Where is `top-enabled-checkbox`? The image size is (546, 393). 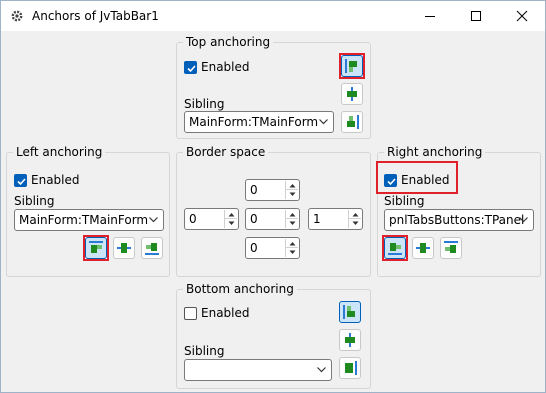
top-enabled-checkbox is located at coordinates (190, 67).